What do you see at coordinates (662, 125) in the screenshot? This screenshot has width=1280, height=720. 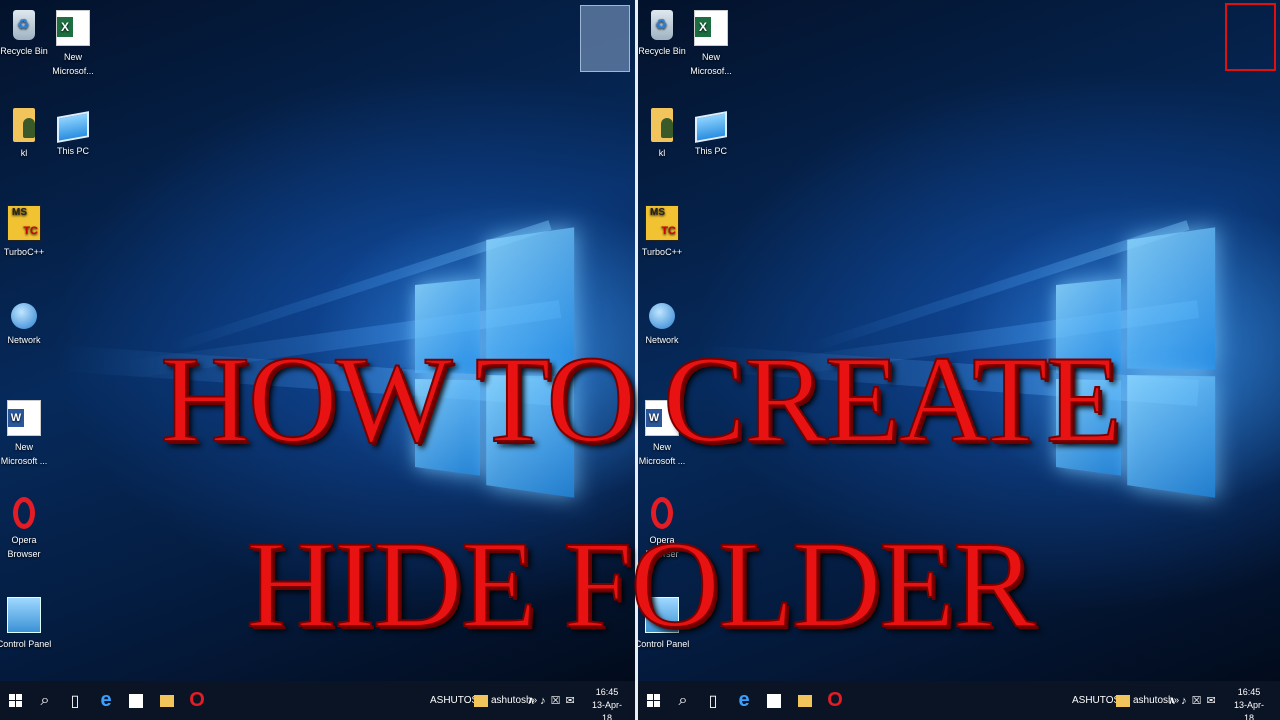 I see `user-folder-icon` at bounding box center [662, 125].